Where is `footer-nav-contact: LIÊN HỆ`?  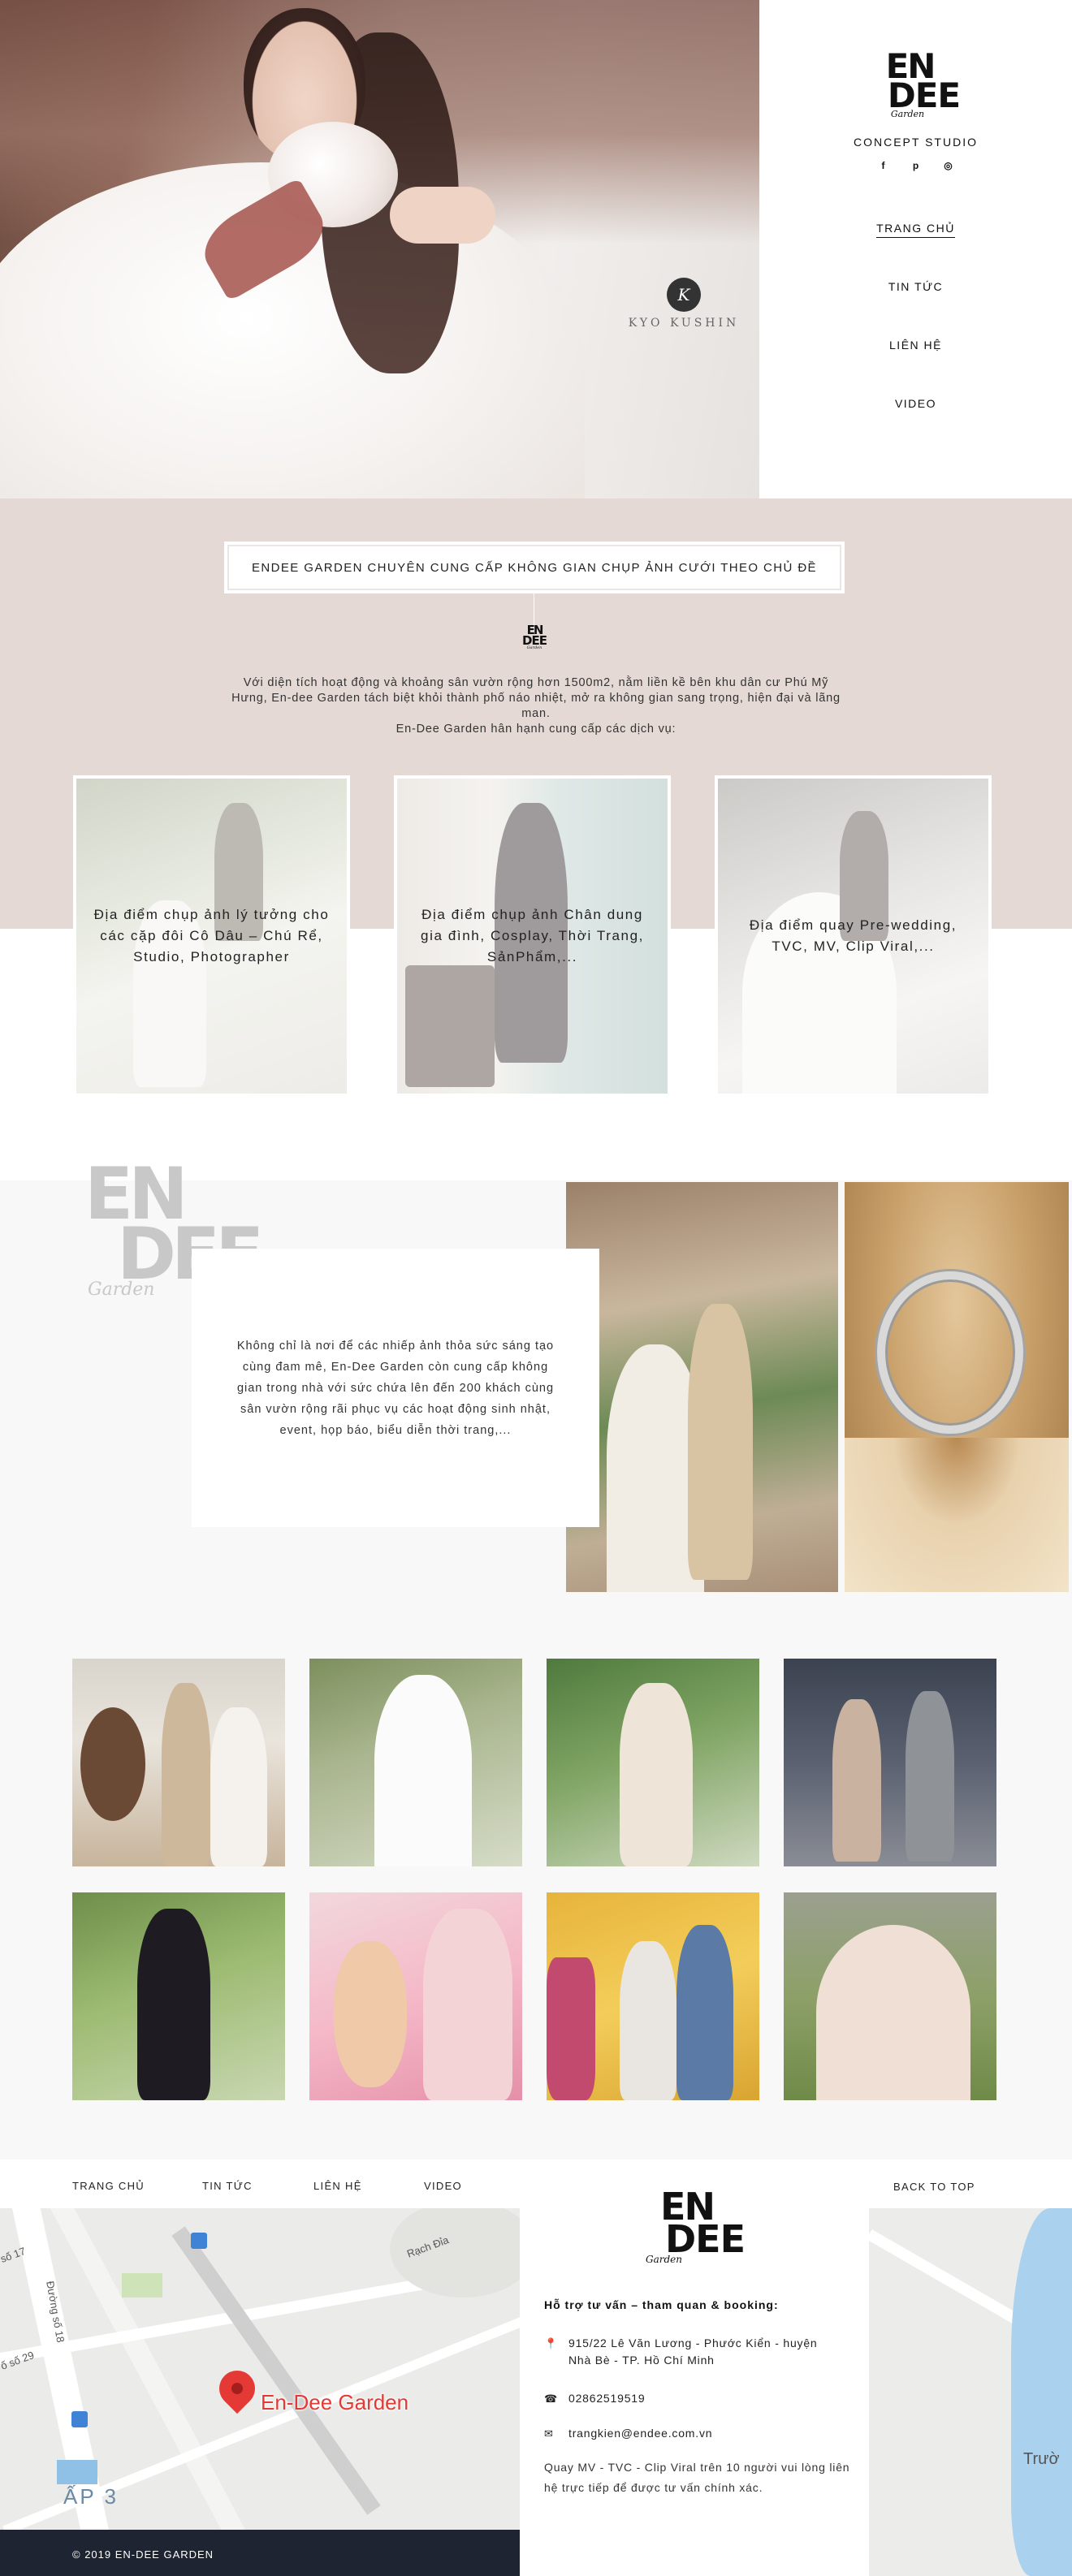
footer-nav-contact: LIÊN HỆ is located at coordinates (337, 2186).